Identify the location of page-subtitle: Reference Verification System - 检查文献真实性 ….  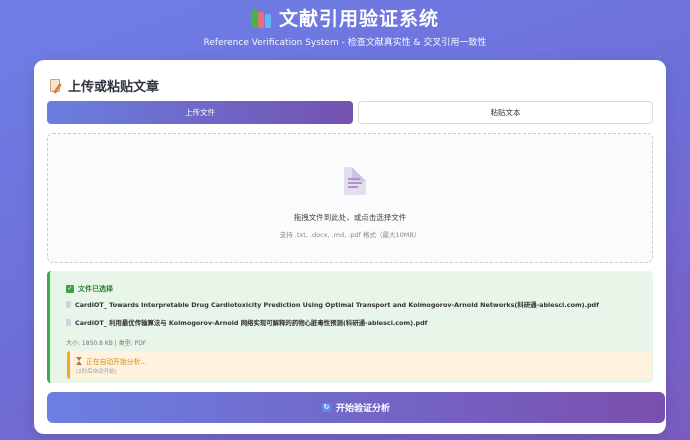
(345, 43).